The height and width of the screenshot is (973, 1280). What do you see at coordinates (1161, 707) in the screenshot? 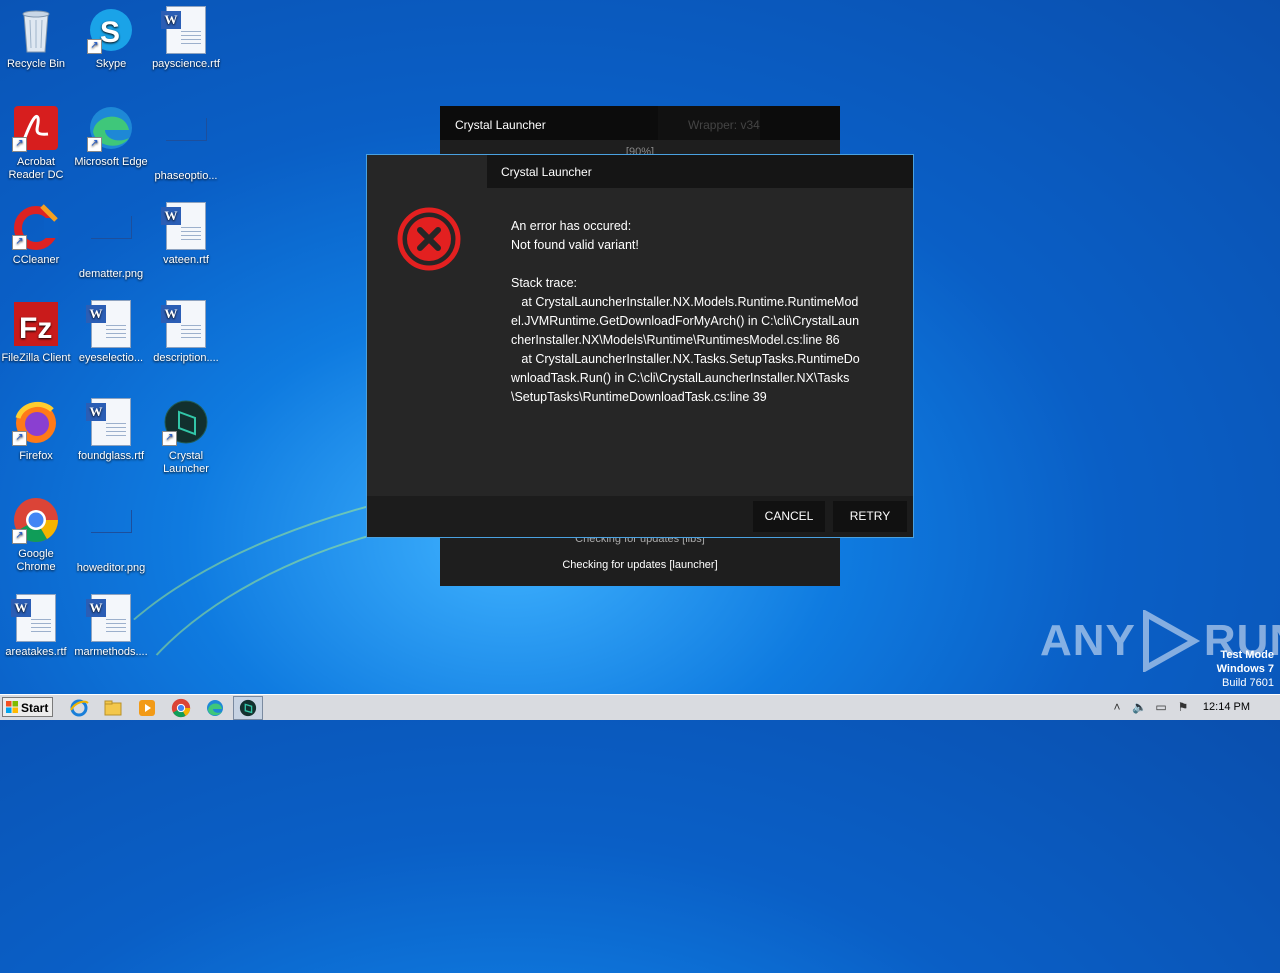
I see `network-icon: ▭` at bounding box center [1161, 707].